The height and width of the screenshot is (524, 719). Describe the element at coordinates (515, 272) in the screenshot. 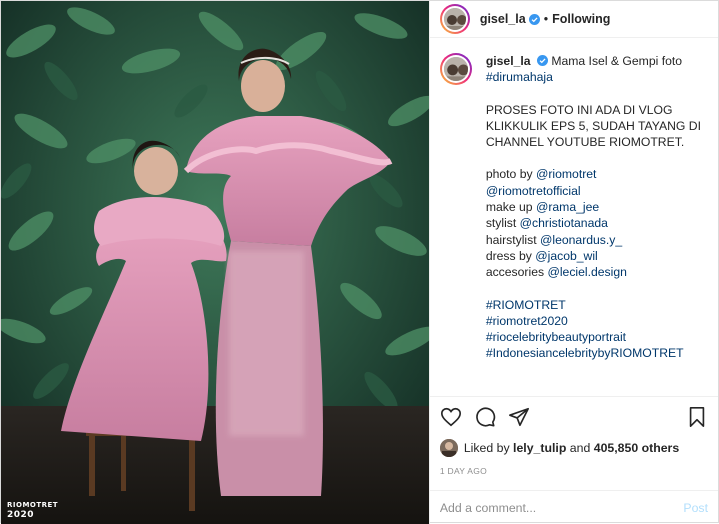

I see `credit-label: accesories` at that location.